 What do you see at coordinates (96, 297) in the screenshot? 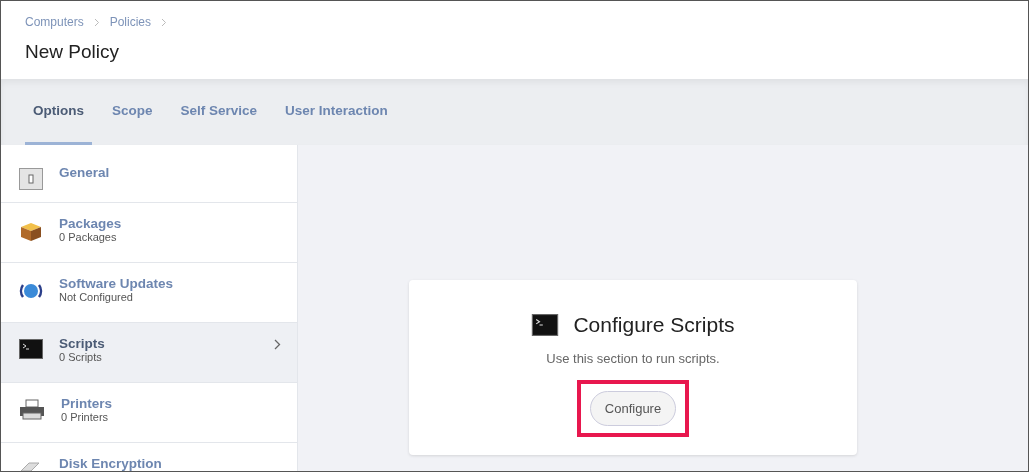
I see `item-detail: Not Configured` at bounding box center [96, 297].